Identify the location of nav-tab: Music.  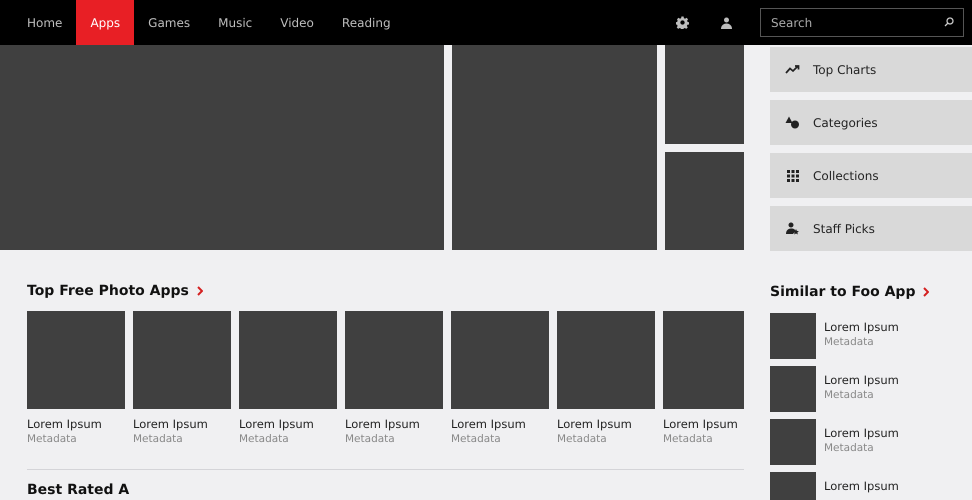
(235, 22).